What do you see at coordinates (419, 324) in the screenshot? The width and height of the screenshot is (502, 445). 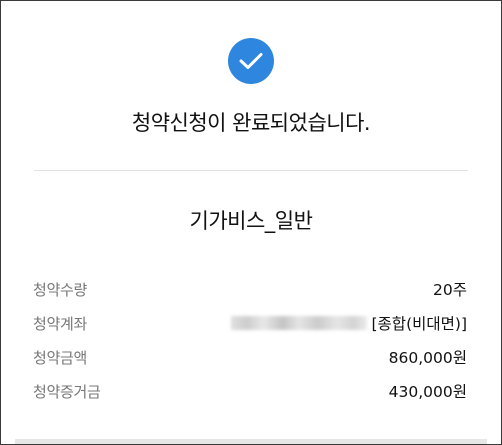 I see `account-type: [종합(비대면)]` at bounding box center [419, 324].